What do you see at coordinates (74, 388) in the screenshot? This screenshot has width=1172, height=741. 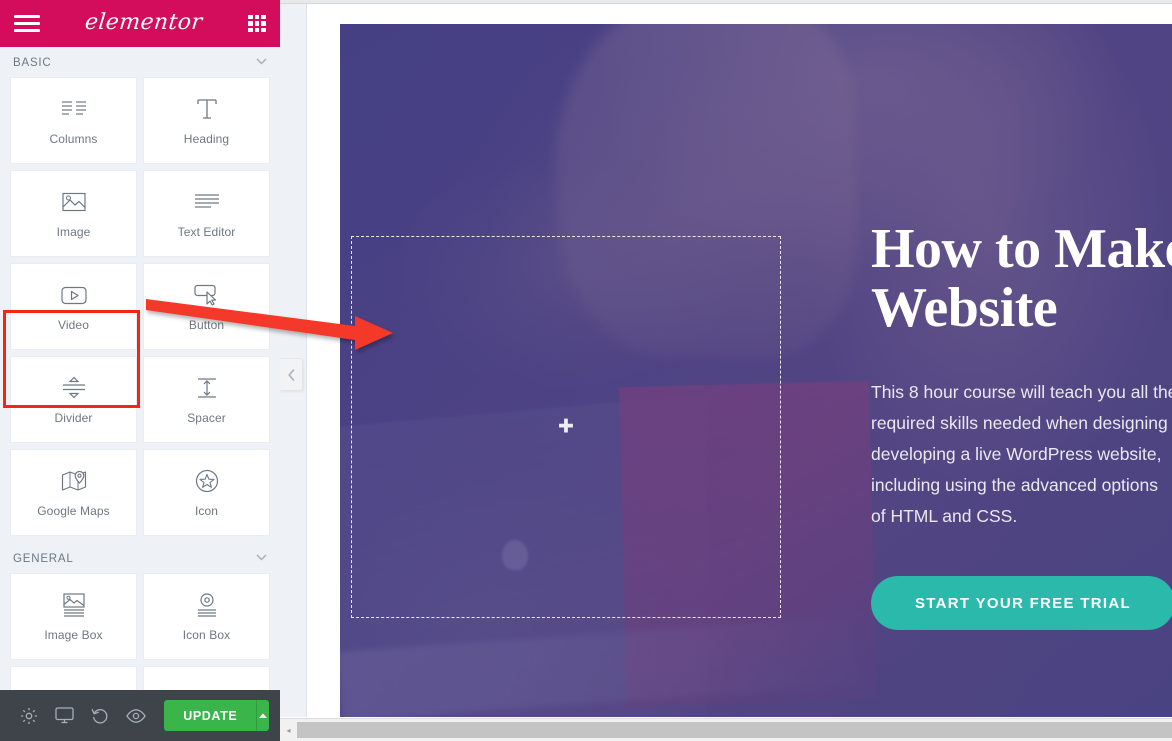 I see `divider-icon` at bounding box center [74, 388].